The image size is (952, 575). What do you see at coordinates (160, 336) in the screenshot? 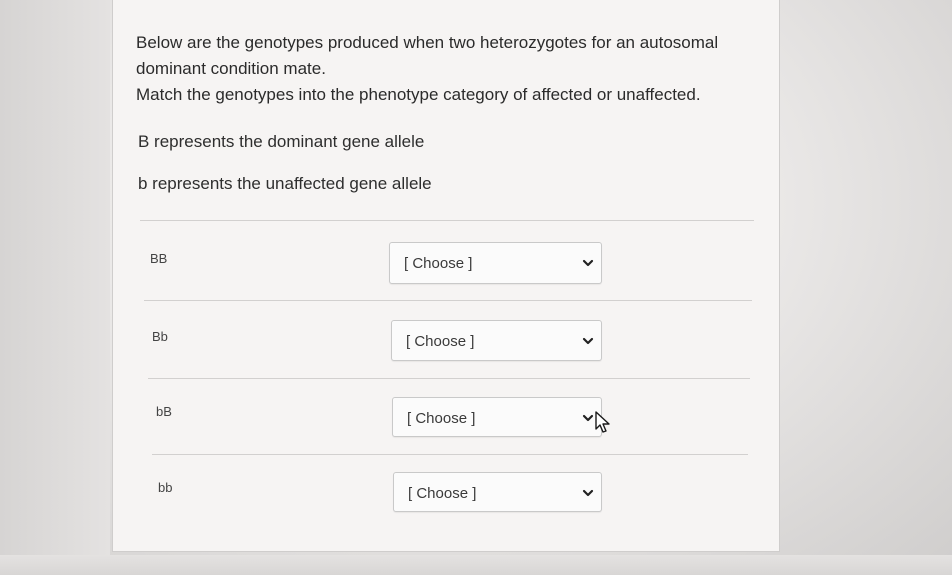
I see `genotype-label: Bb` at bounding box center [160, 336].